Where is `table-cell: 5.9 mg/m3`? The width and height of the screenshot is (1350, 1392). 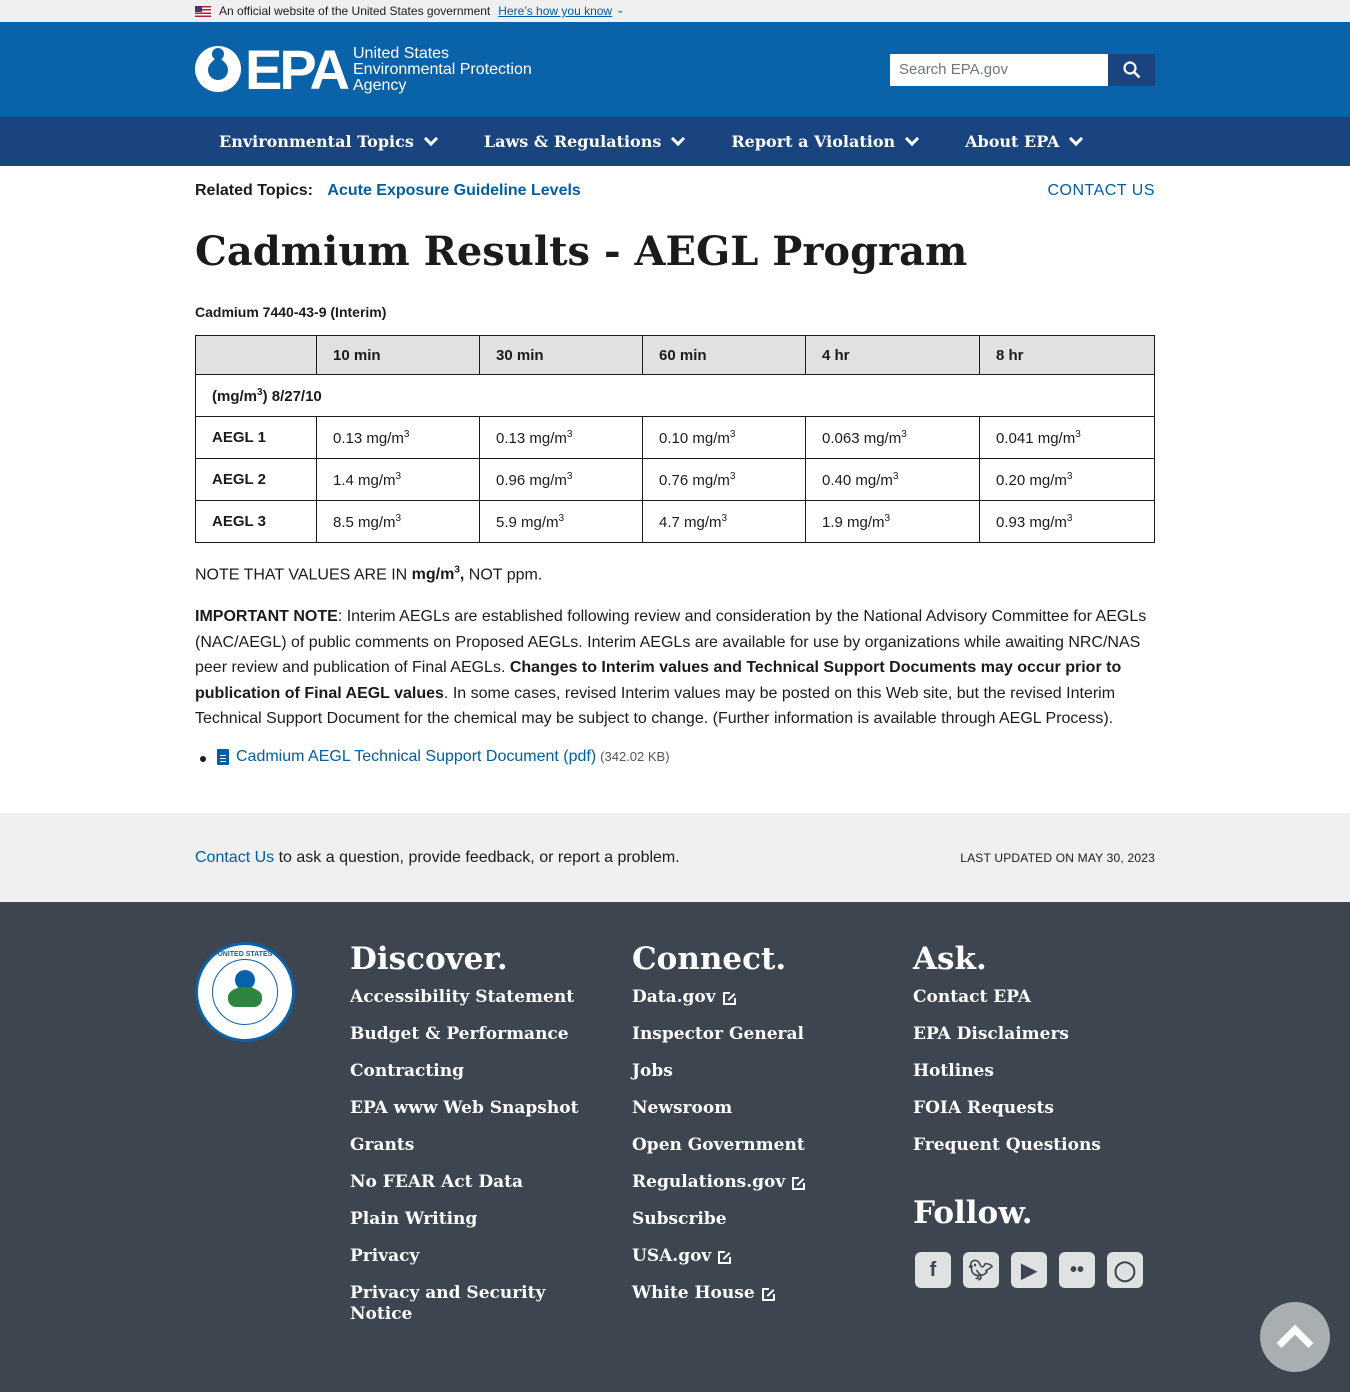
table-cell: 5.9 mg/m3 is located at coordinates (561, 521).